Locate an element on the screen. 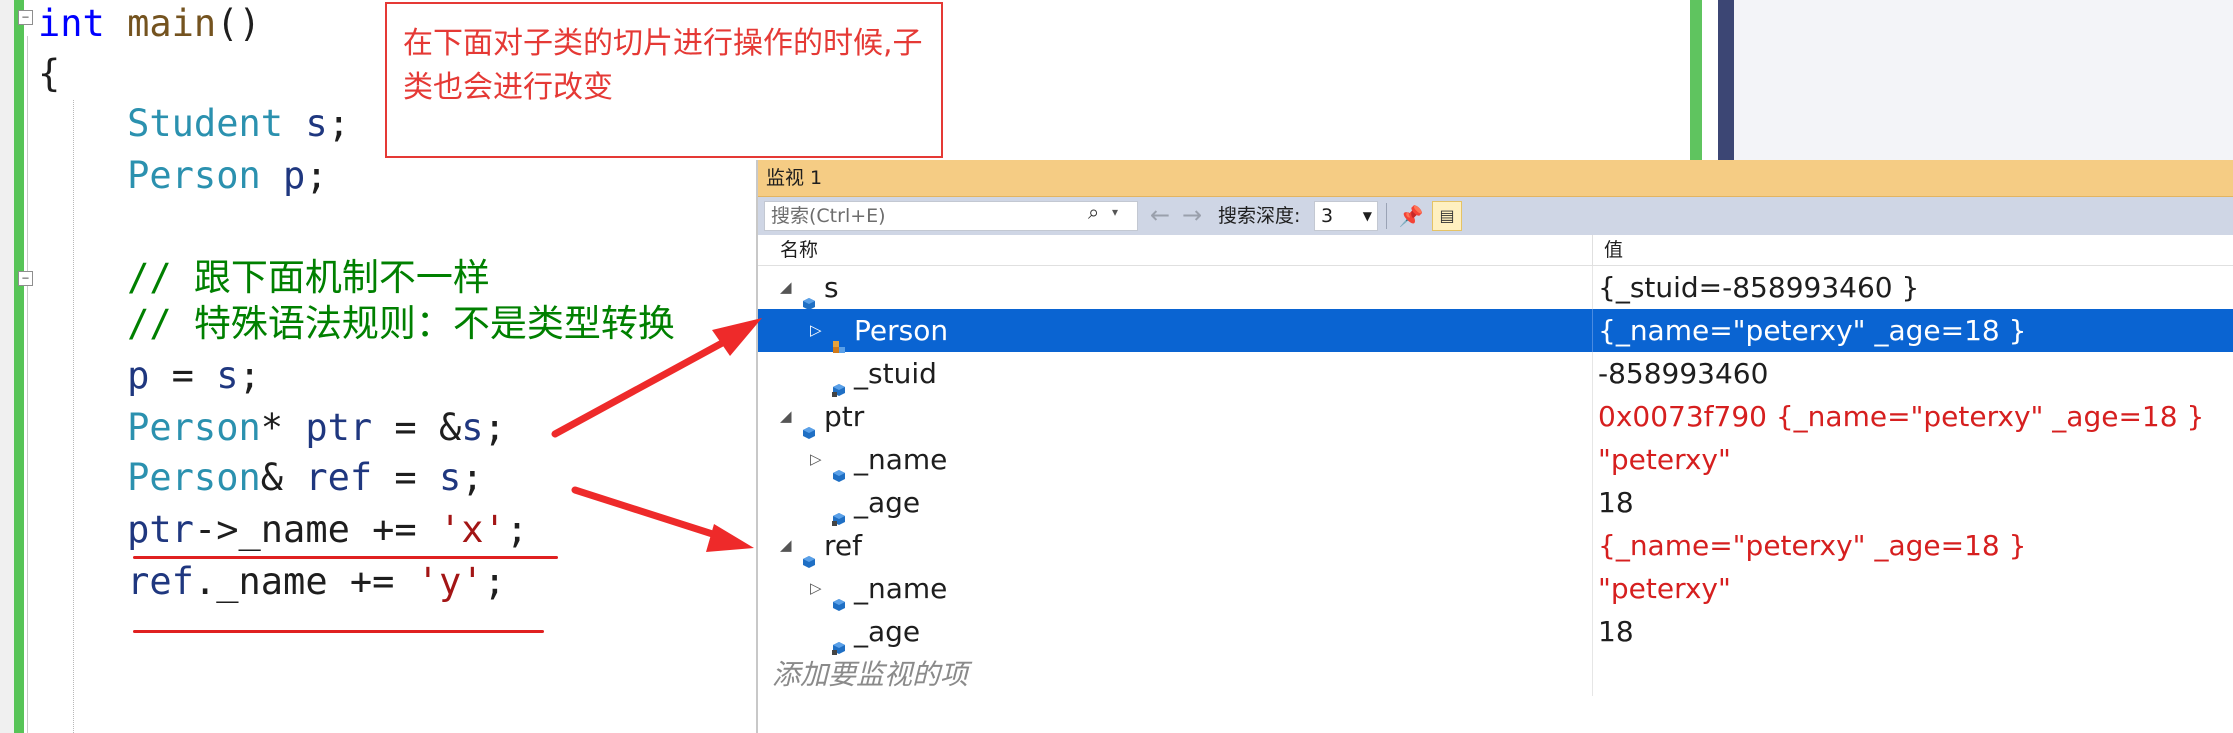 The image size is (2233, 733). column-divider is located at coordinates (1592, 250).